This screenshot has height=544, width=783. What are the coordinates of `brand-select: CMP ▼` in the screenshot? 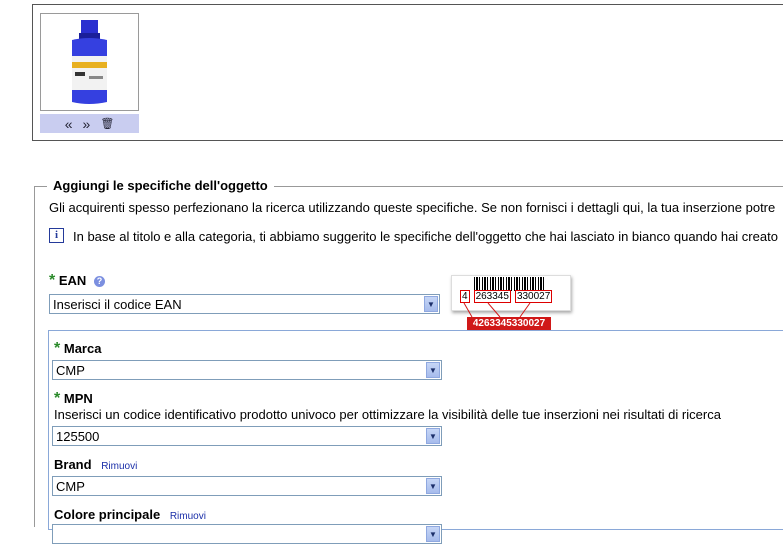 It's located at (247, 486).